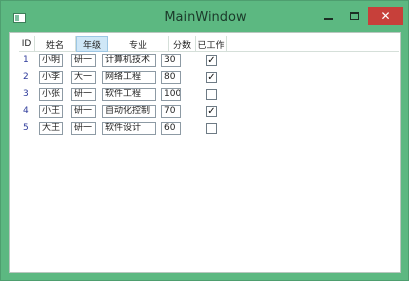 The image size is (409, 281). Describe the element at coordinates (129, 111) in the screenshot. I see `major-textbox: 自动化控制` at that location.